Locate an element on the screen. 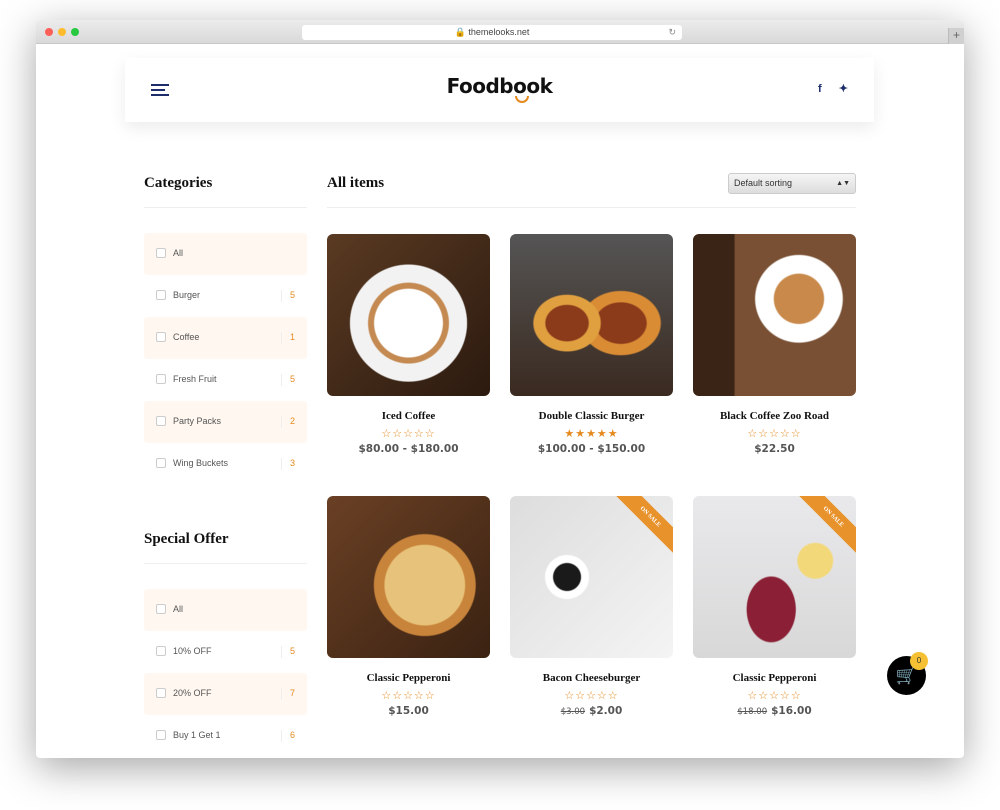  minimize-window-button is located at coordinates (62, 32).